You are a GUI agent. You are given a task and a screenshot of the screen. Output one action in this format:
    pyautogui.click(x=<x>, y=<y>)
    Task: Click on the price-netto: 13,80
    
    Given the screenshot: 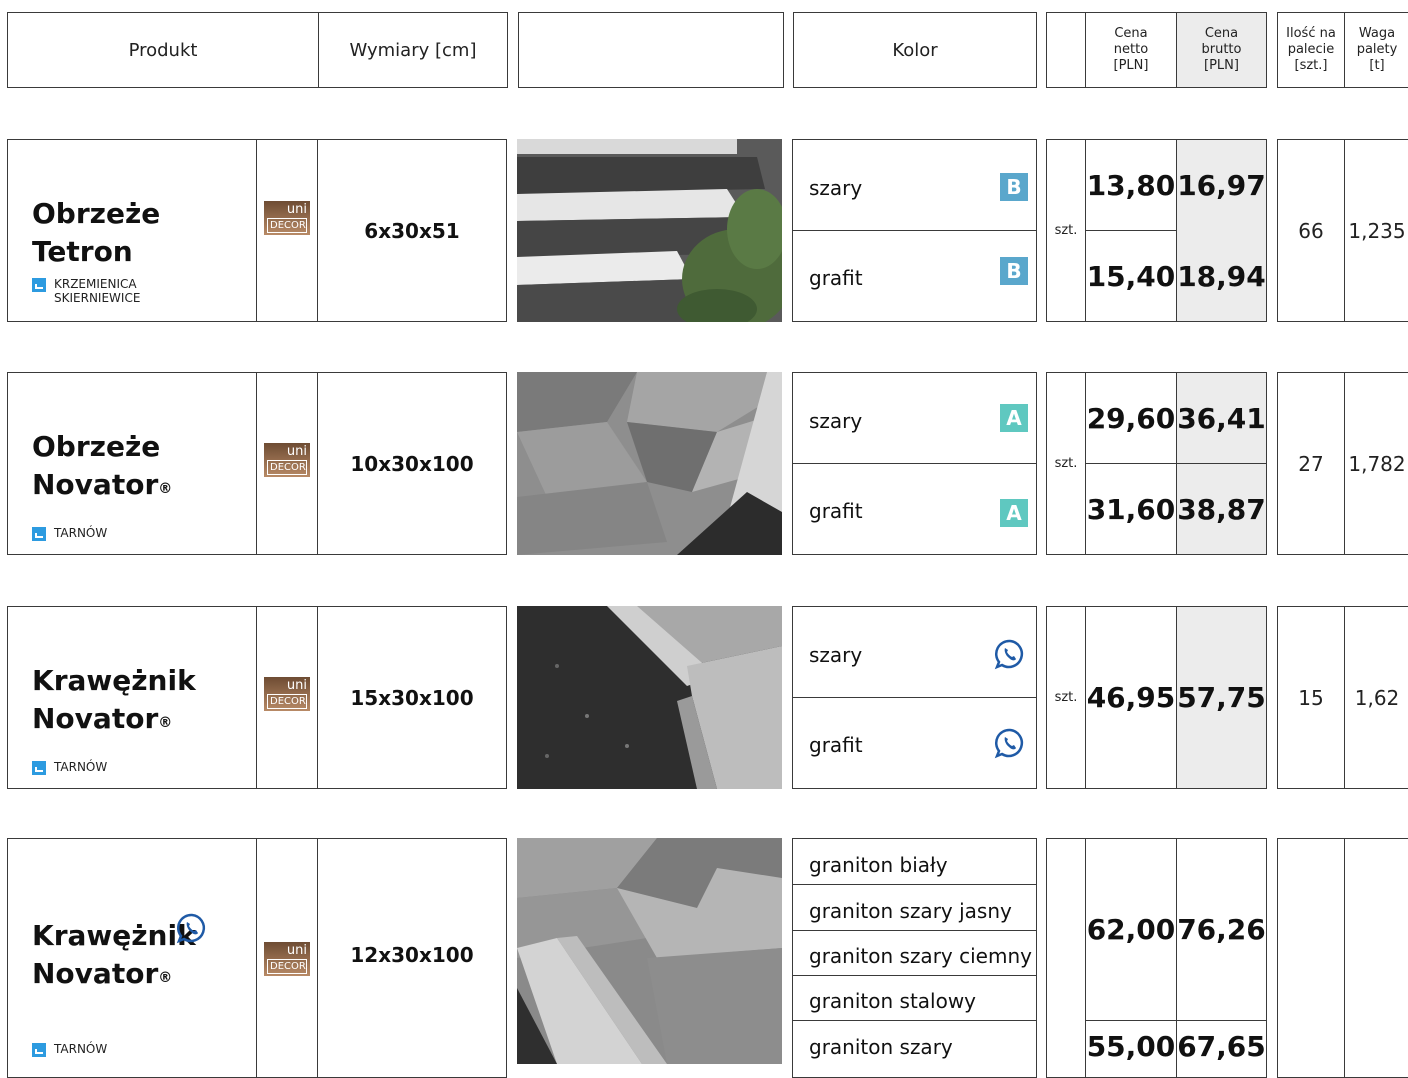 What is the action you would take?
    pyautogui.click(x=1131, y=185)
    